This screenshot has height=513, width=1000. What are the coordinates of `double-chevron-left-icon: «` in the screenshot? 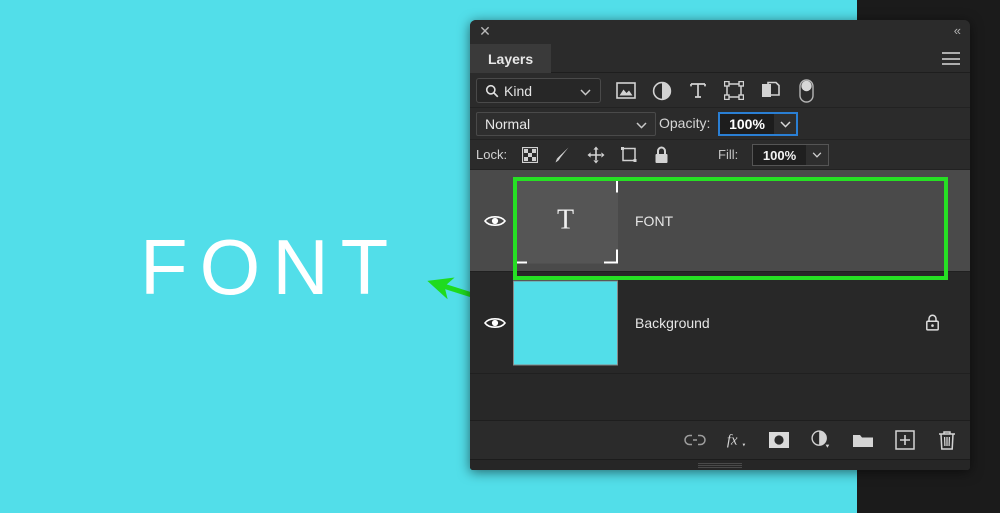 It's located at (957, 31).